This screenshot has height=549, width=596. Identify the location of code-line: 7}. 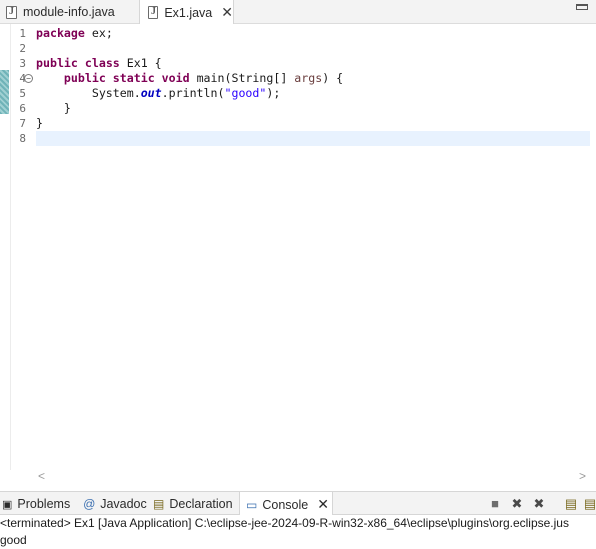
(298, 123).